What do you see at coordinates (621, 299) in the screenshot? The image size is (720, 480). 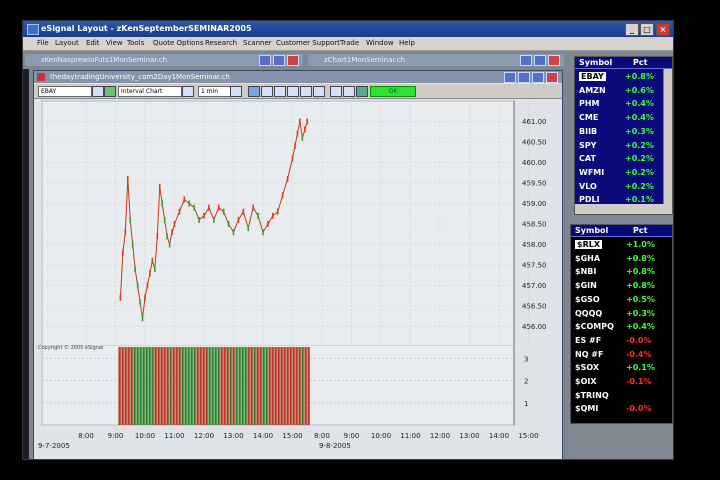 I see `watchlist-row: $GSO +0.5%` at bounding box center [621, 299].